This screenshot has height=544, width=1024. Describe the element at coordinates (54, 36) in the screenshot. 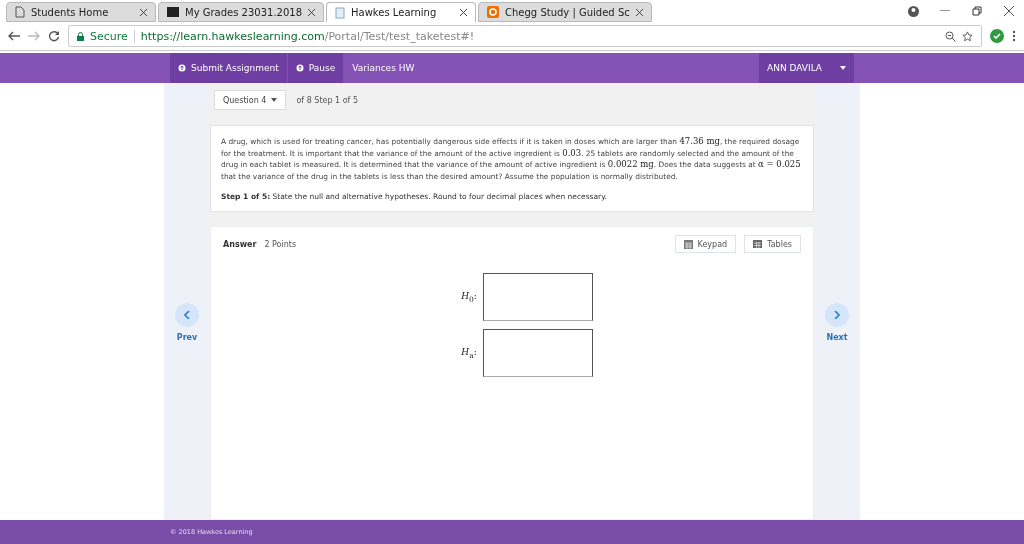

I see `reload-icon` at that location.